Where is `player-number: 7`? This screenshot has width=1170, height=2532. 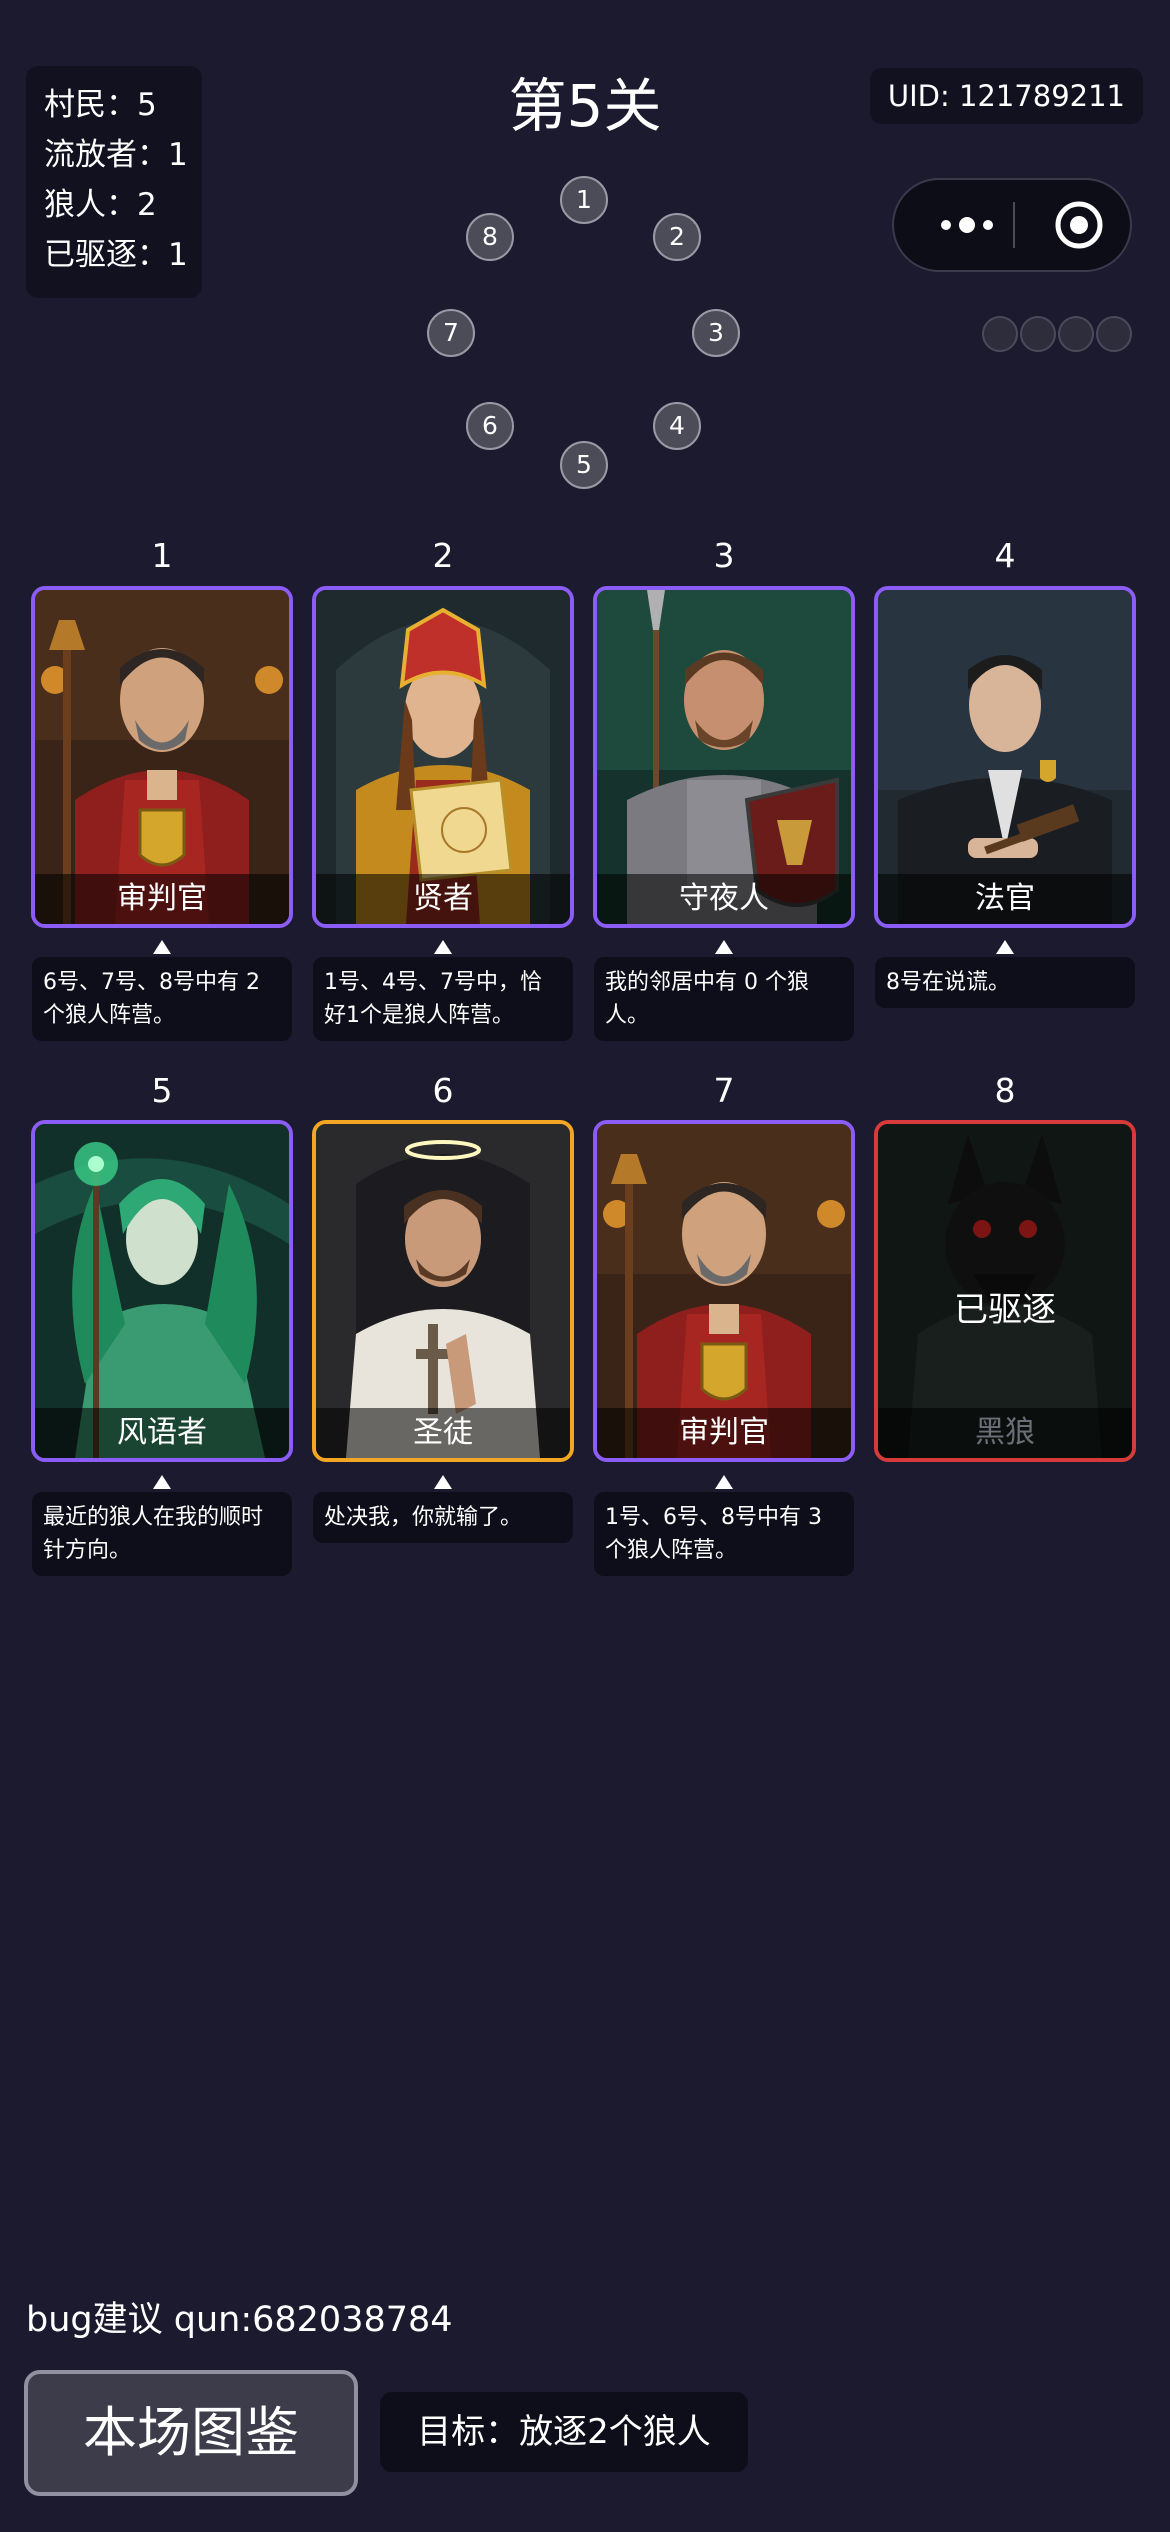
player-number: 7 is located at coordinates (724, 1090).